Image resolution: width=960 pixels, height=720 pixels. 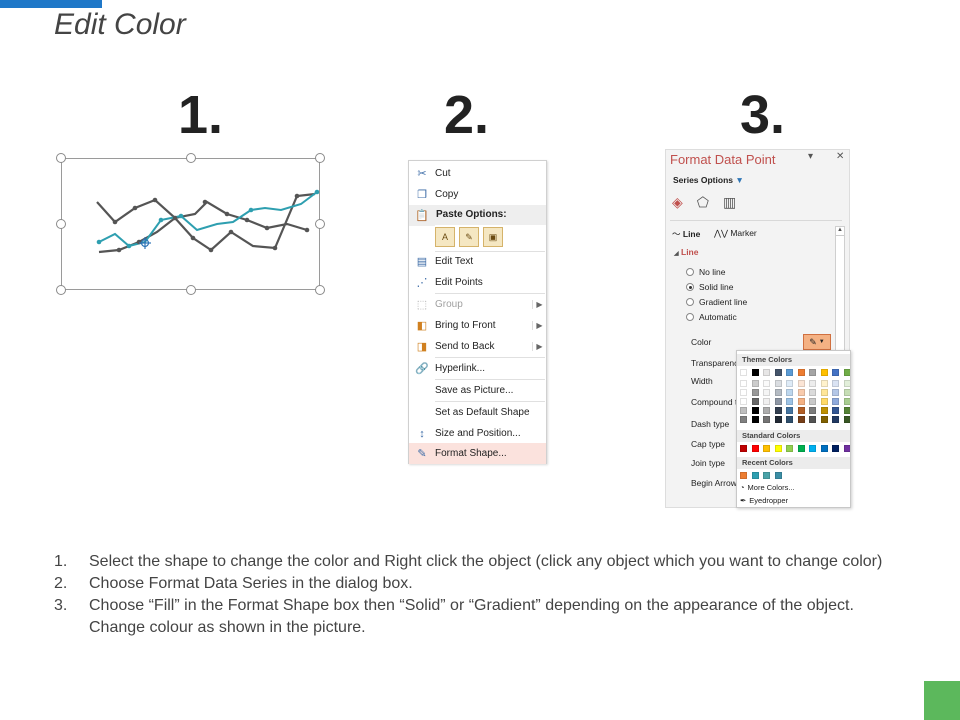 I want to click on radio-no-line: No line, so click(x=705, y=272).